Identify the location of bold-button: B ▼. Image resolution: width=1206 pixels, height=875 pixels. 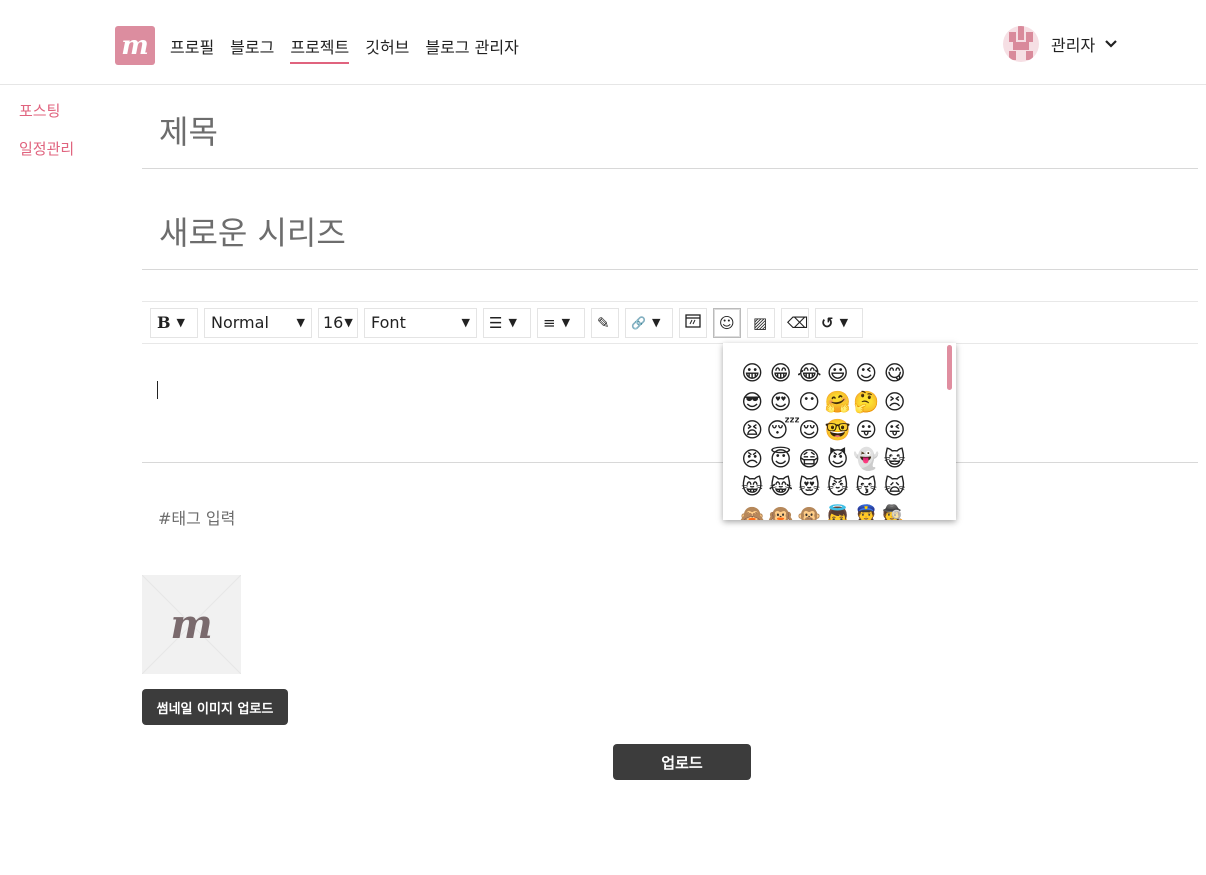
(174, 322).